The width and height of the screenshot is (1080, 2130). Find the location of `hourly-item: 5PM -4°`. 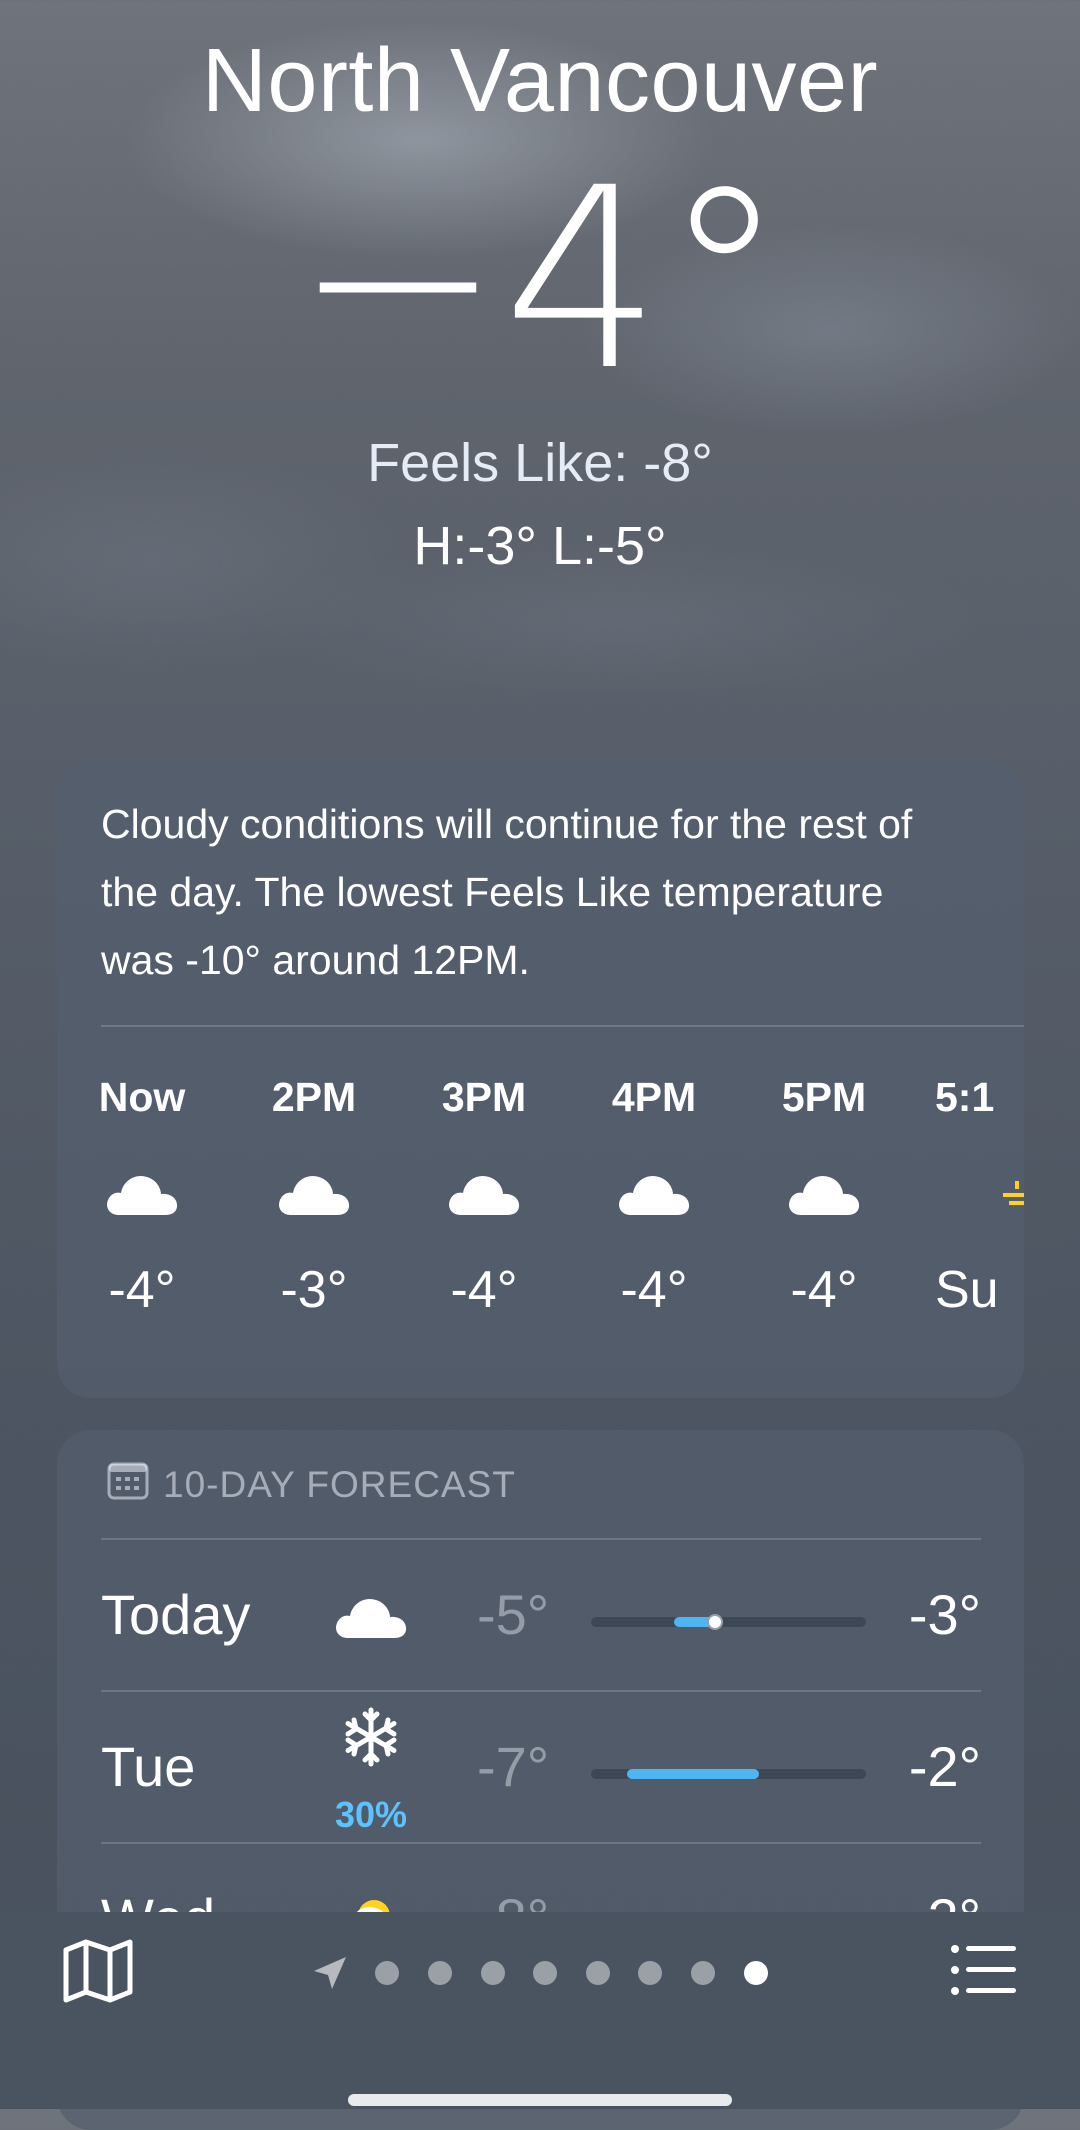

hourly-item: 5PM -4° is located at coordinates (824, 1196).